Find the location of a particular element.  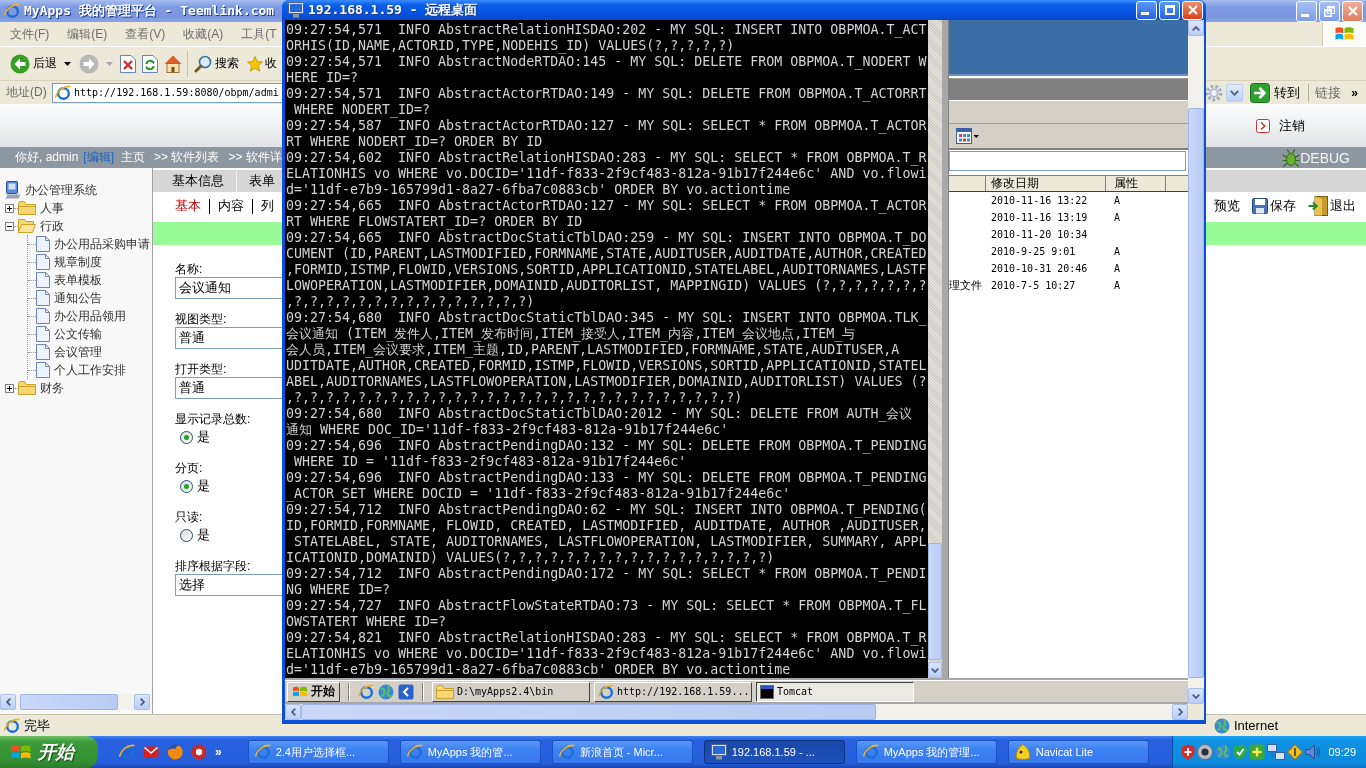

tree-item: 规章制度 is located at coordinates (78, 262).